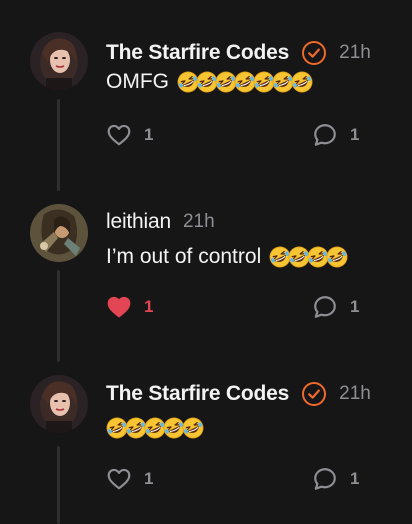 This screenshot has width=412, height=524. I want to click on heart-filled-icon, so click(119, 307).